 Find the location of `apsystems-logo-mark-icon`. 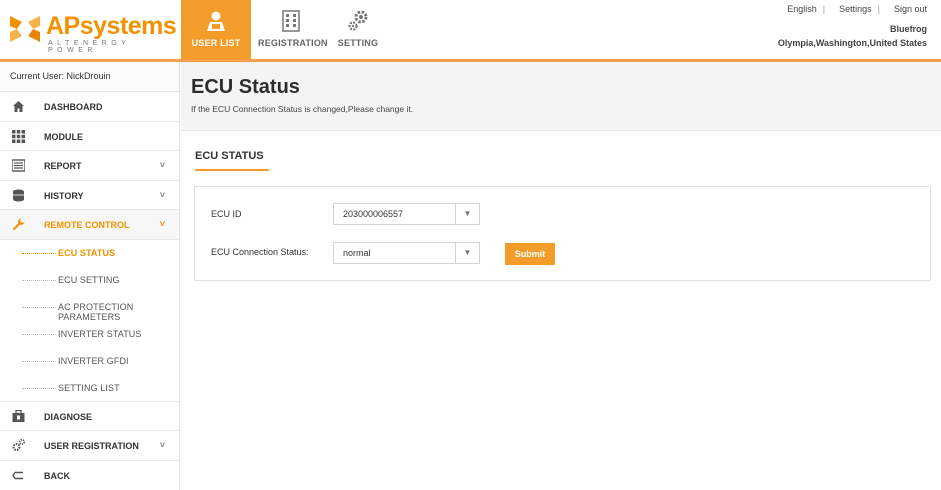

apsystems-logo-mark-icon is located at coordinates (25, 29).